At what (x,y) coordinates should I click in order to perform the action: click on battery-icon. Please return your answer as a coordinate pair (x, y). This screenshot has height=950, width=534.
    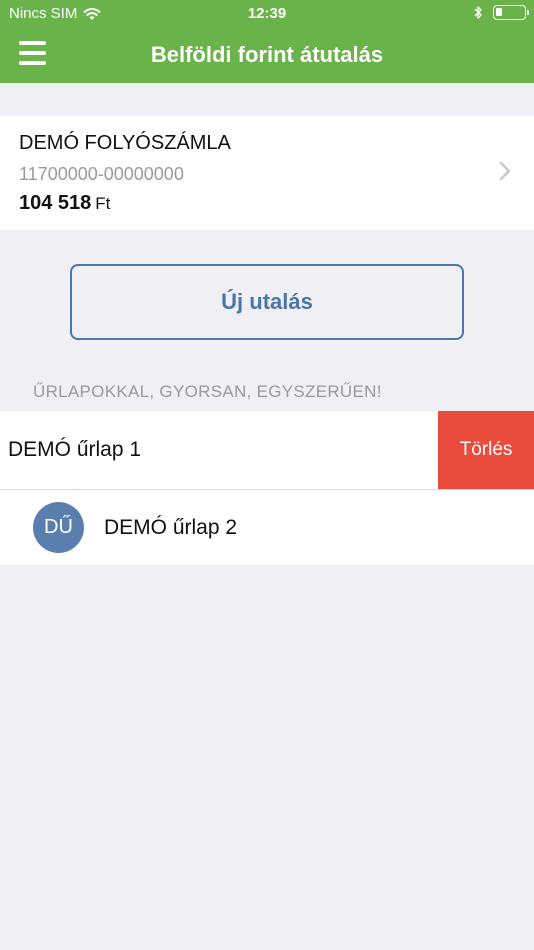
    Looking at the image, I should click on (511, 12).